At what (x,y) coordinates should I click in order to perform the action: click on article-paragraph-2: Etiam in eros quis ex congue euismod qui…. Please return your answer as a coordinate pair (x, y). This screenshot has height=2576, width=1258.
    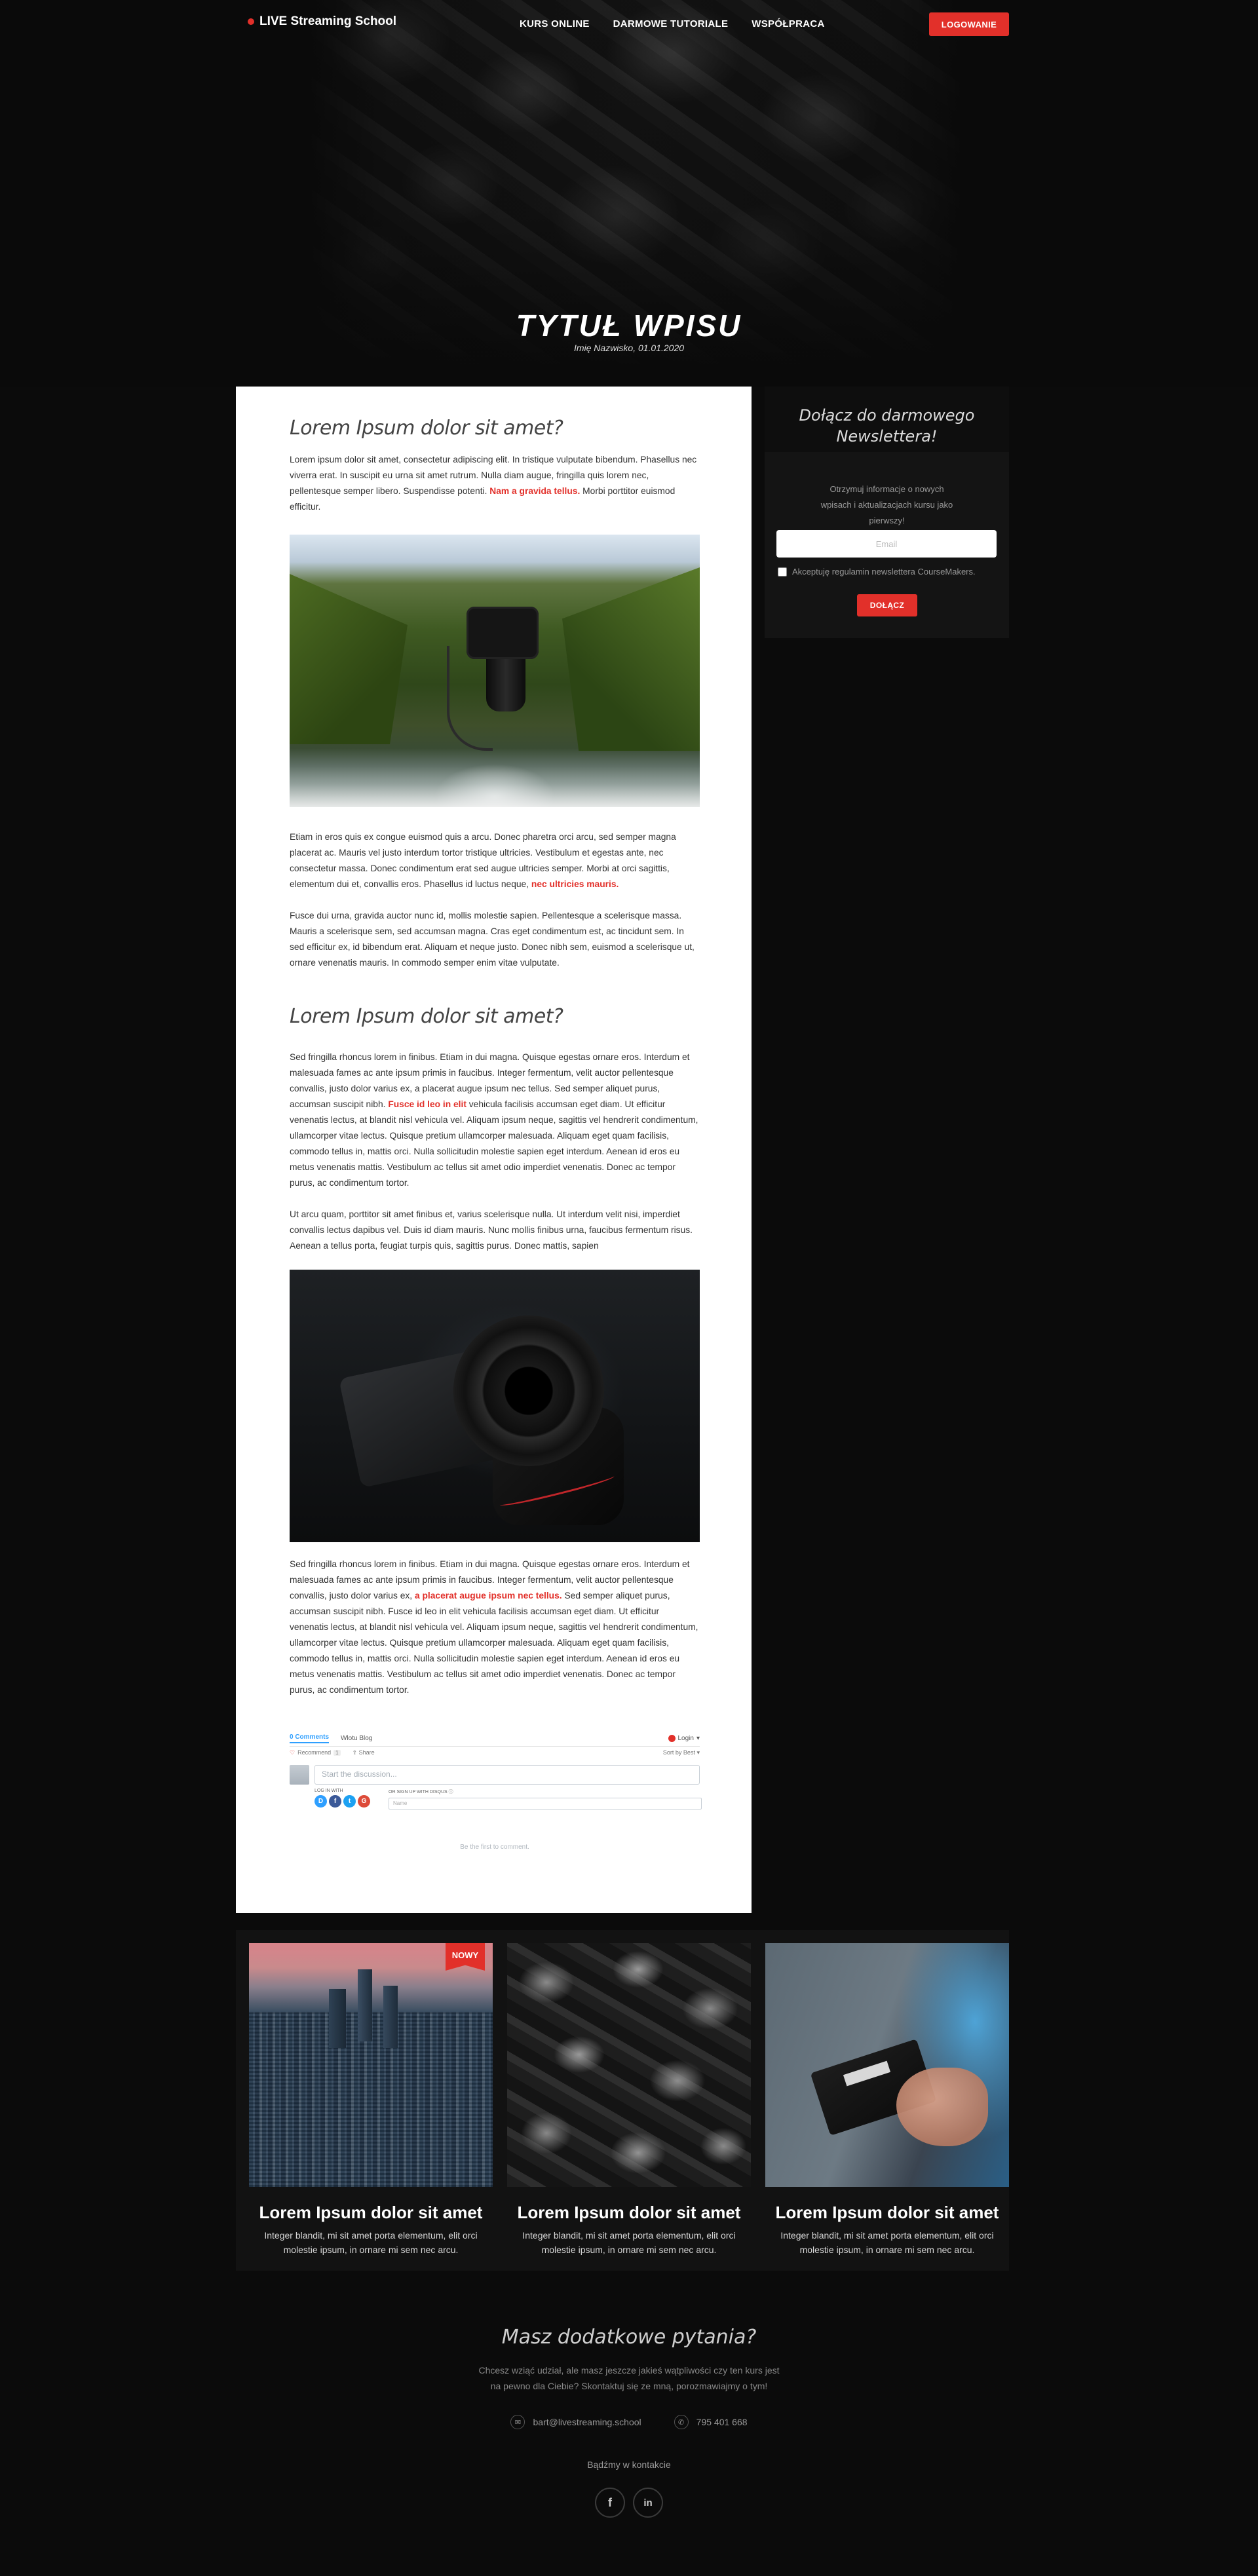
    Looking at the image, I should click on (494, 860).